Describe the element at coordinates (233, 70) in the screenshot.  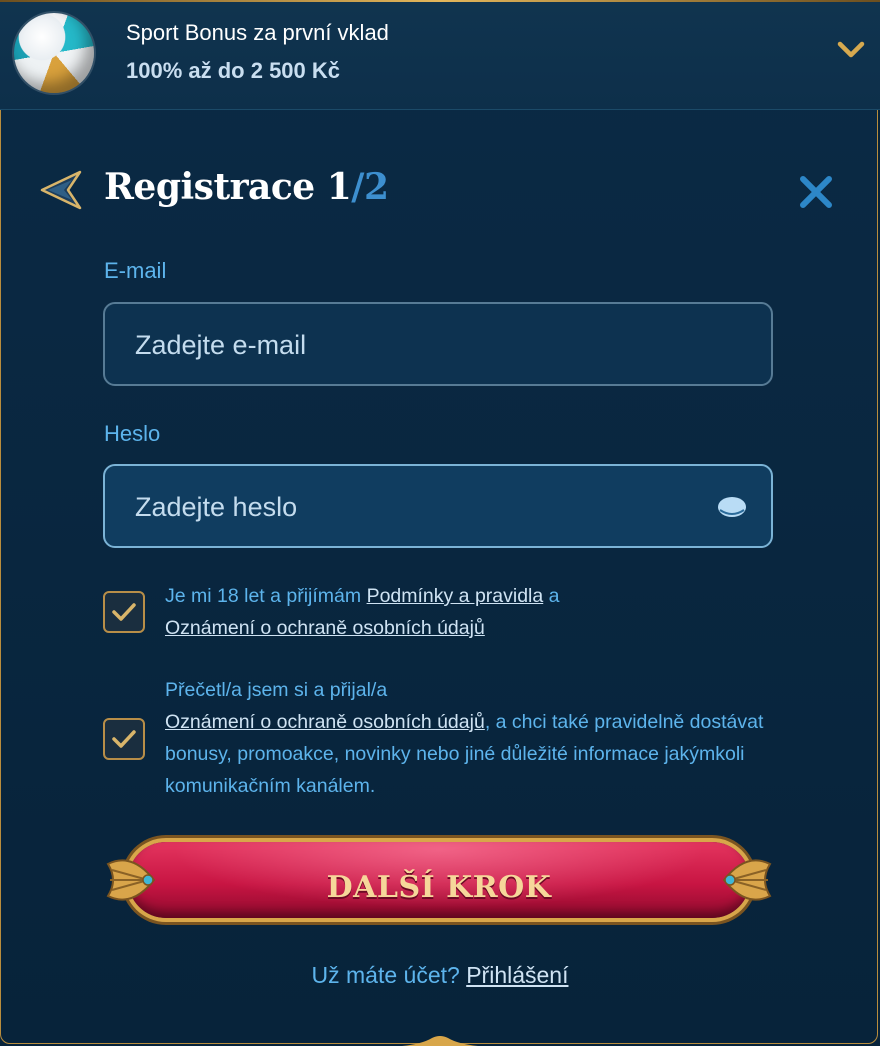
I see `bonus-amount: 100% až do 2 500 Kč` at that location.